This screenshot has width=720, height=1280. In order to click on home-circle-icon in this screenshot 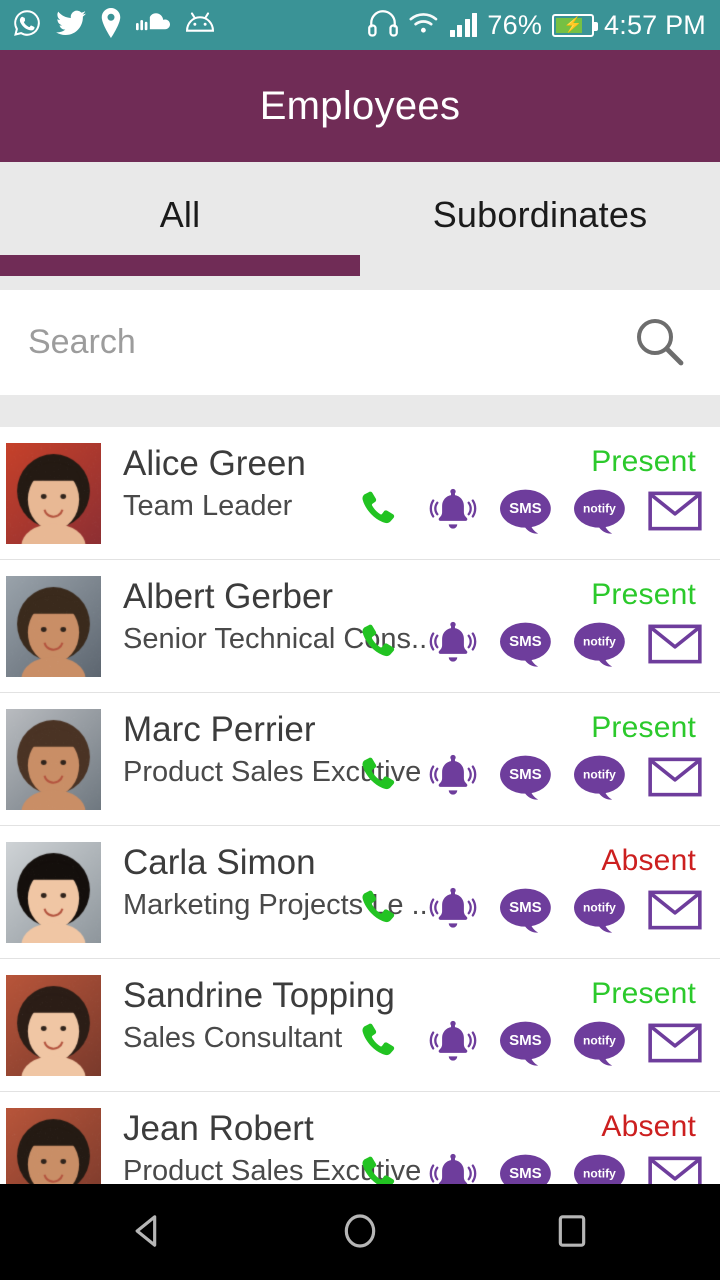, I will do `click(360, 1232)`.